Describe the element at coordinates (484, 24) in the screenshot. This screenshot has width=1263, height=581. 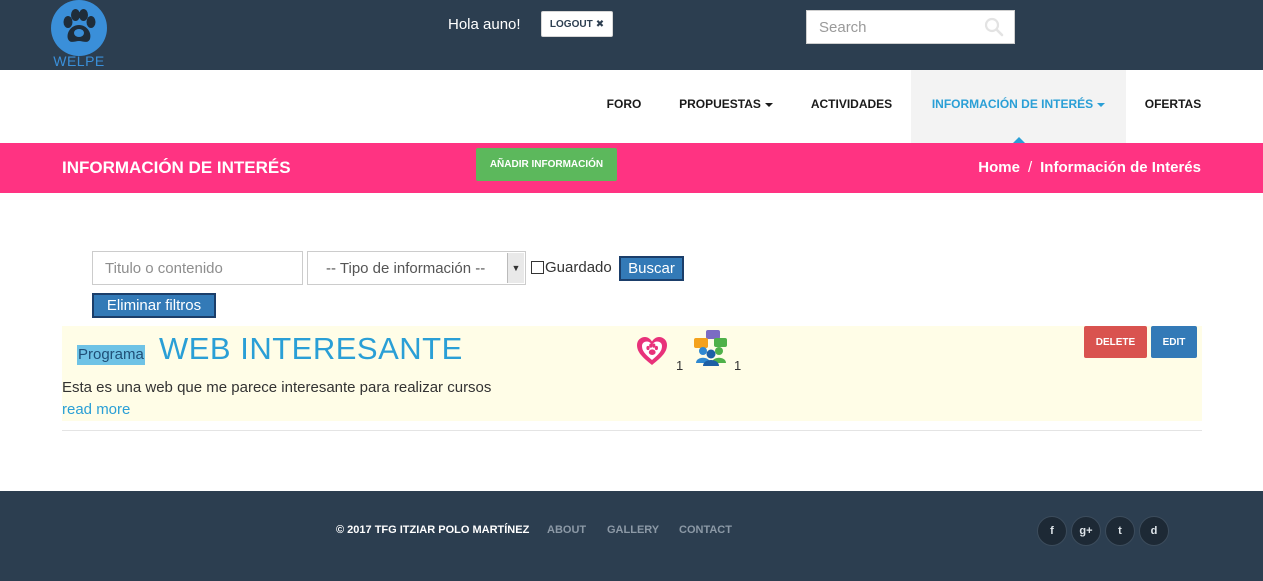
I see `greeting-text: Hola auno!` at that location.